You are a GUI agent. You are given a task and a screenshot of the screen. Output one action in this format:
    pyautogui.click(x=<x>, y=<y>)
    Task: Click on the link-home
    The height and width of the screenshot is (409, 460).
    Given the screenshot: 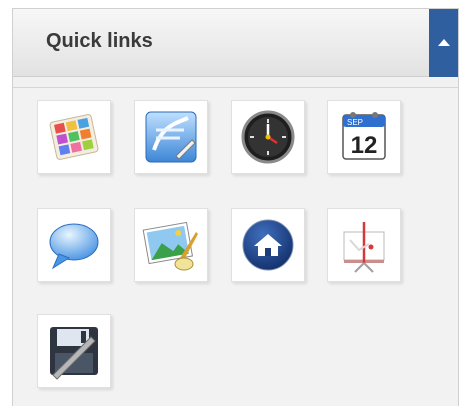 What is the action you would take?
    pyautogui.click(x=268, y=245)
    